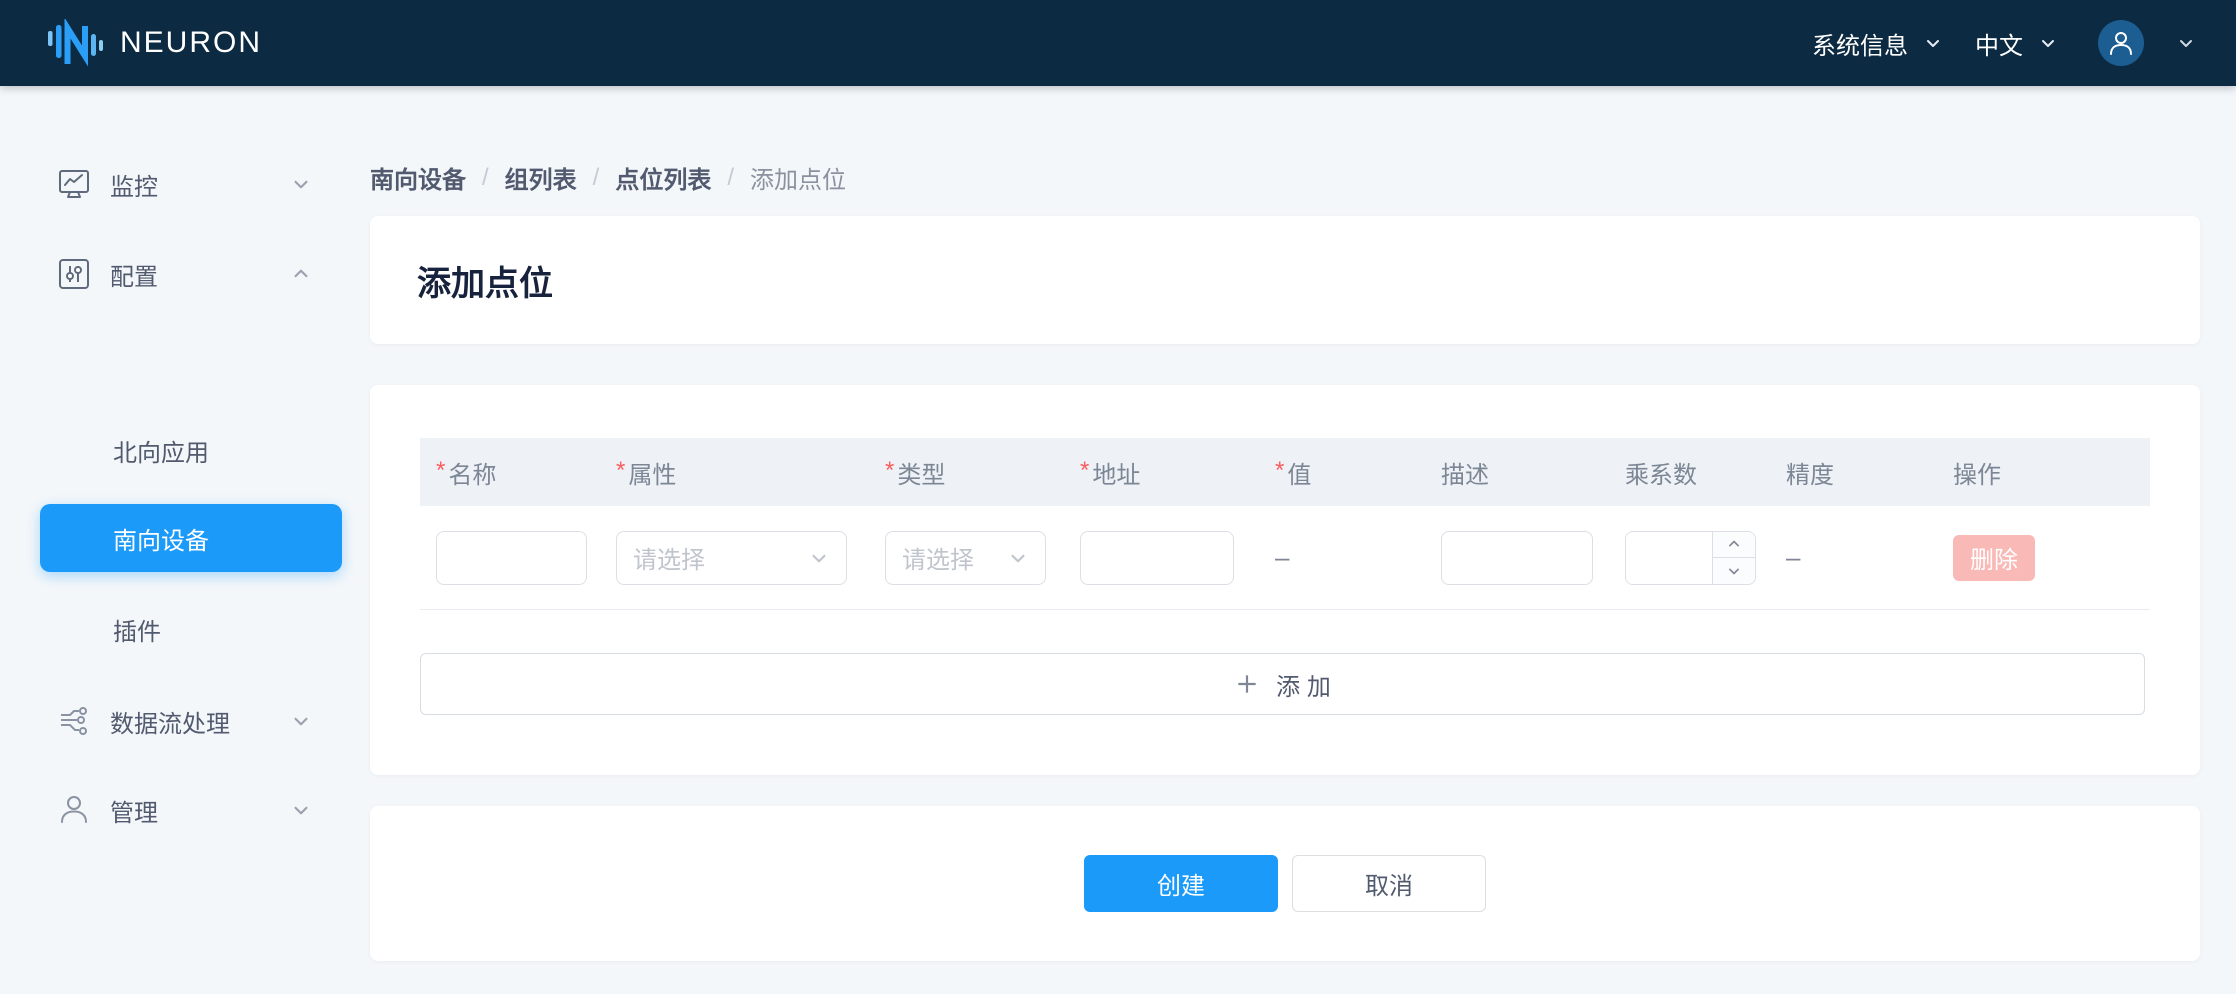 This screenshot has height=994, width=2236. I want to click on neuron-logo-icon, so click(75, 43).